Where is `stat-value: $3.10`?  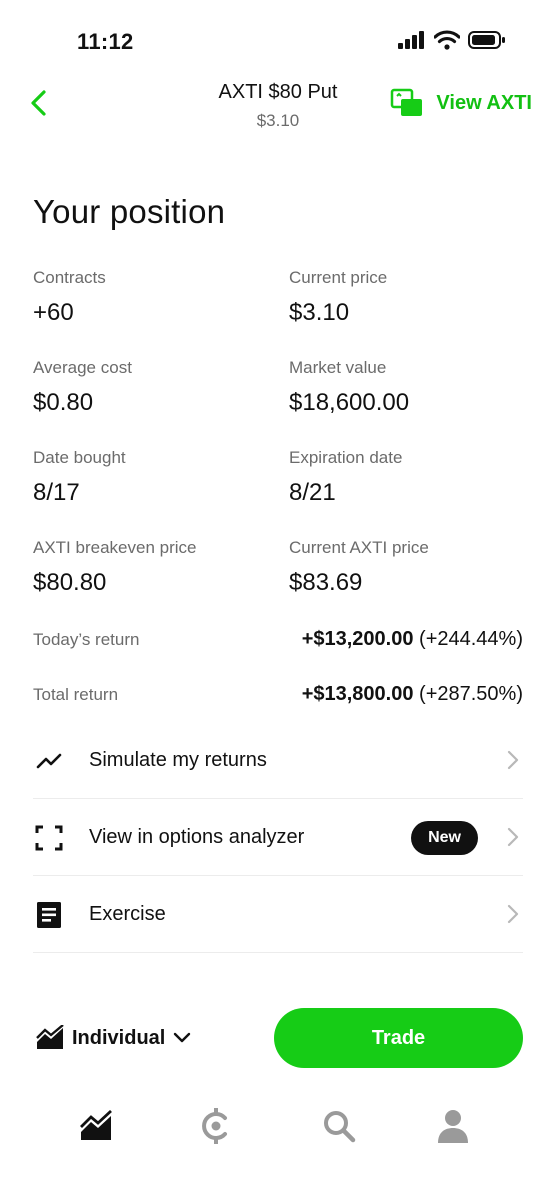 stat-value: $3.10 is located at coordinates (319, 312).